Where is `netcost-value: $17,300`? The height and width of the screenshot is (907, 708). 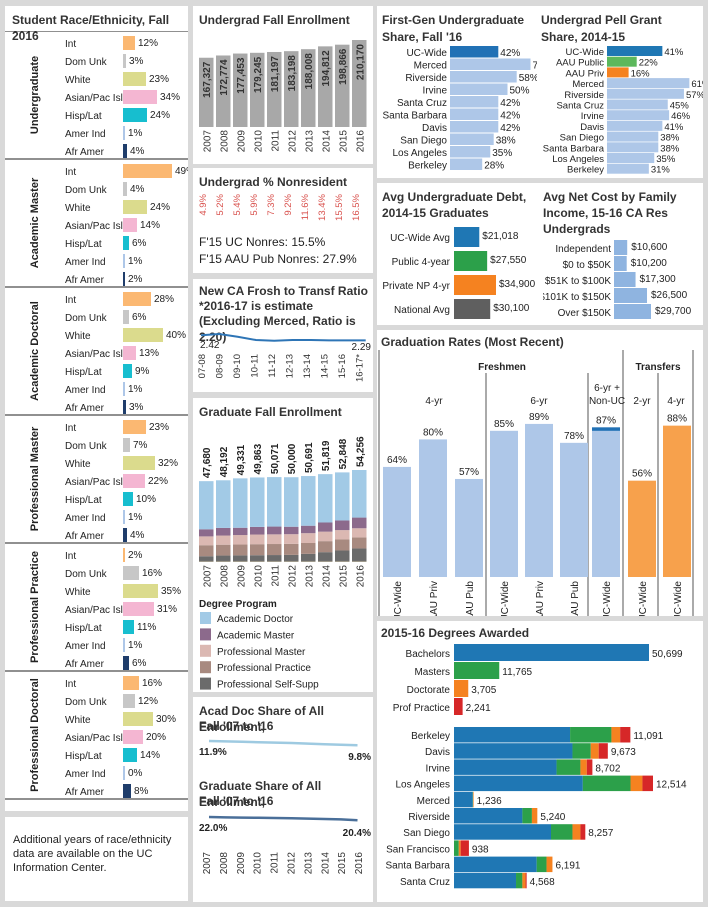
netcost-value: $17,300 is located at coordinates (658, 279).